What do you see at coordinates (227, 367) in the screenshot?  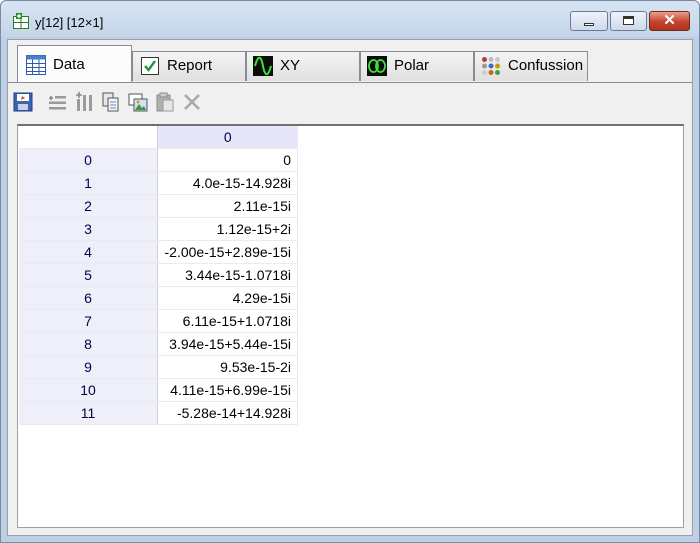 I see `table-cell: 9.53e-15-2i` at bounding box center [227, 367].